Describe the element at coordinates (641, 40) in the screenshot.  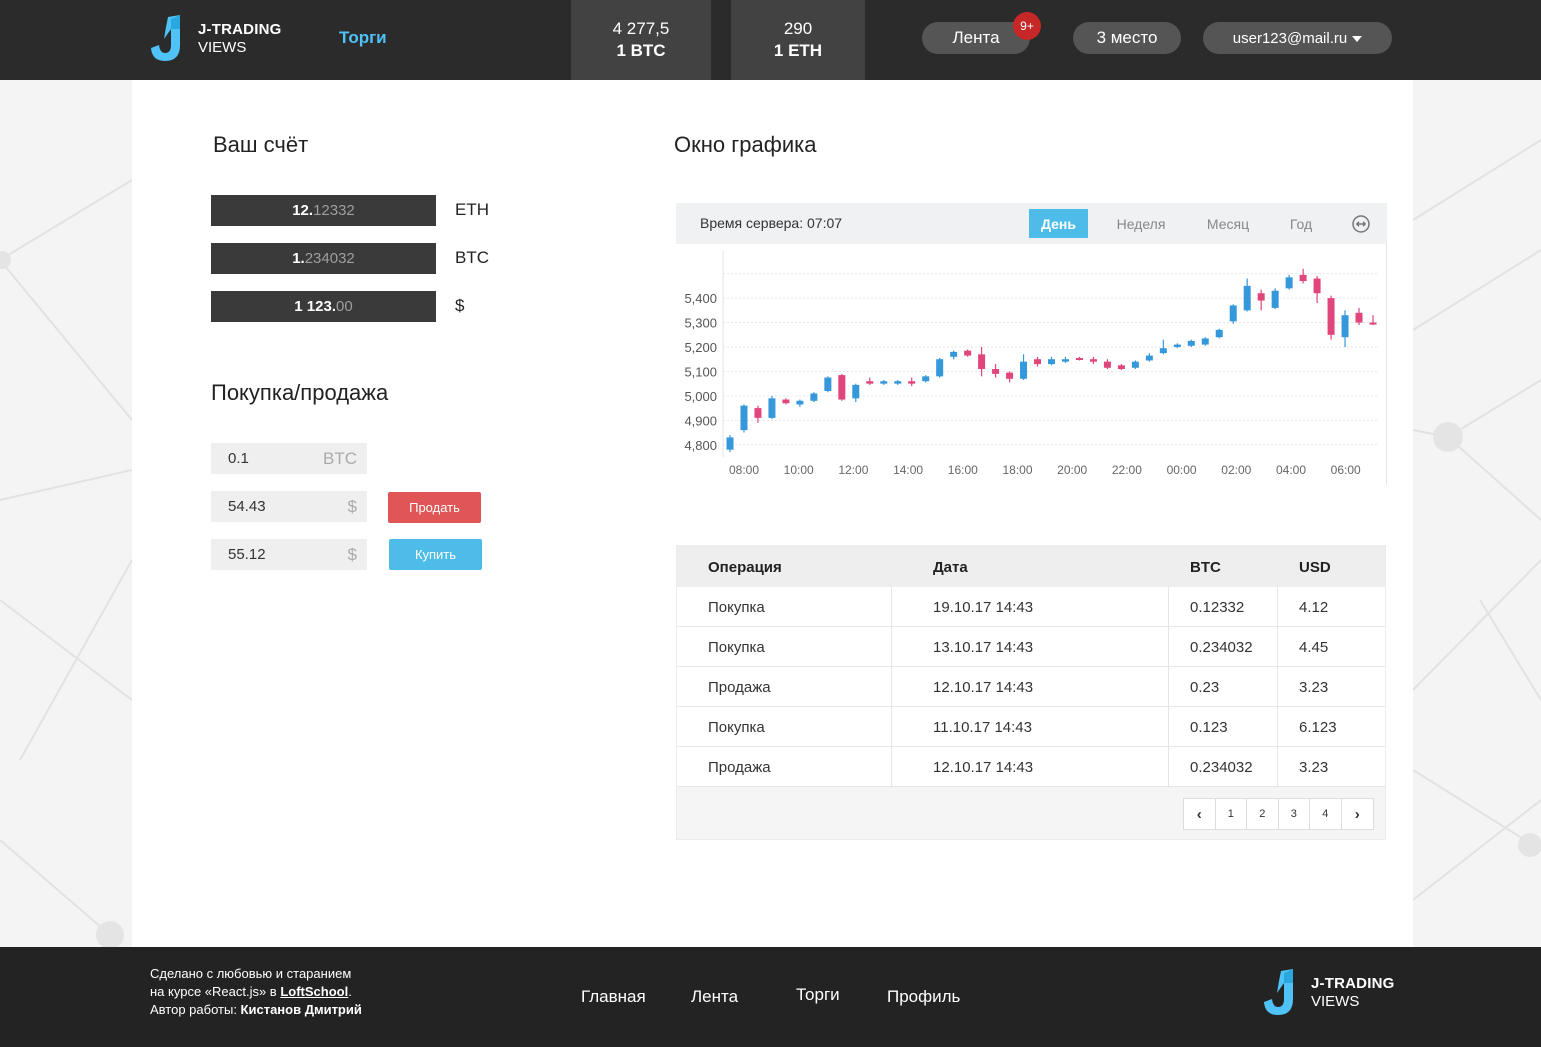
I see `btc-rate-tile: 4 277,5 1 BTC` at that location.